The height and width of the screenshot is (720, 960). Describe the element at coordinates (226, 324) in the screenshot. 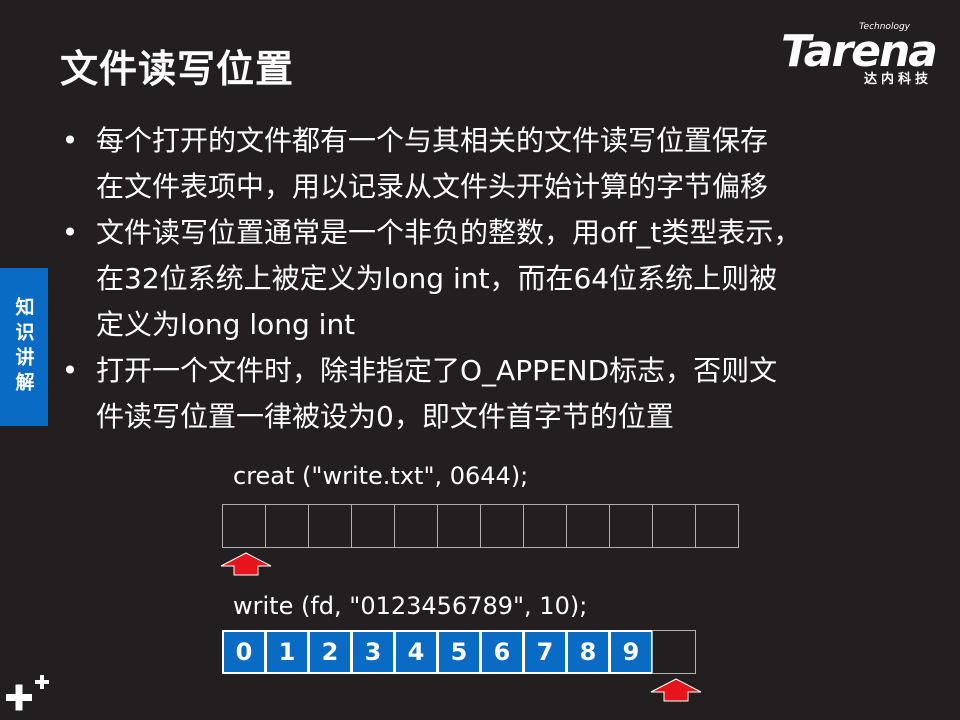

I see `bullet-line: 定义为long long int` at that location.